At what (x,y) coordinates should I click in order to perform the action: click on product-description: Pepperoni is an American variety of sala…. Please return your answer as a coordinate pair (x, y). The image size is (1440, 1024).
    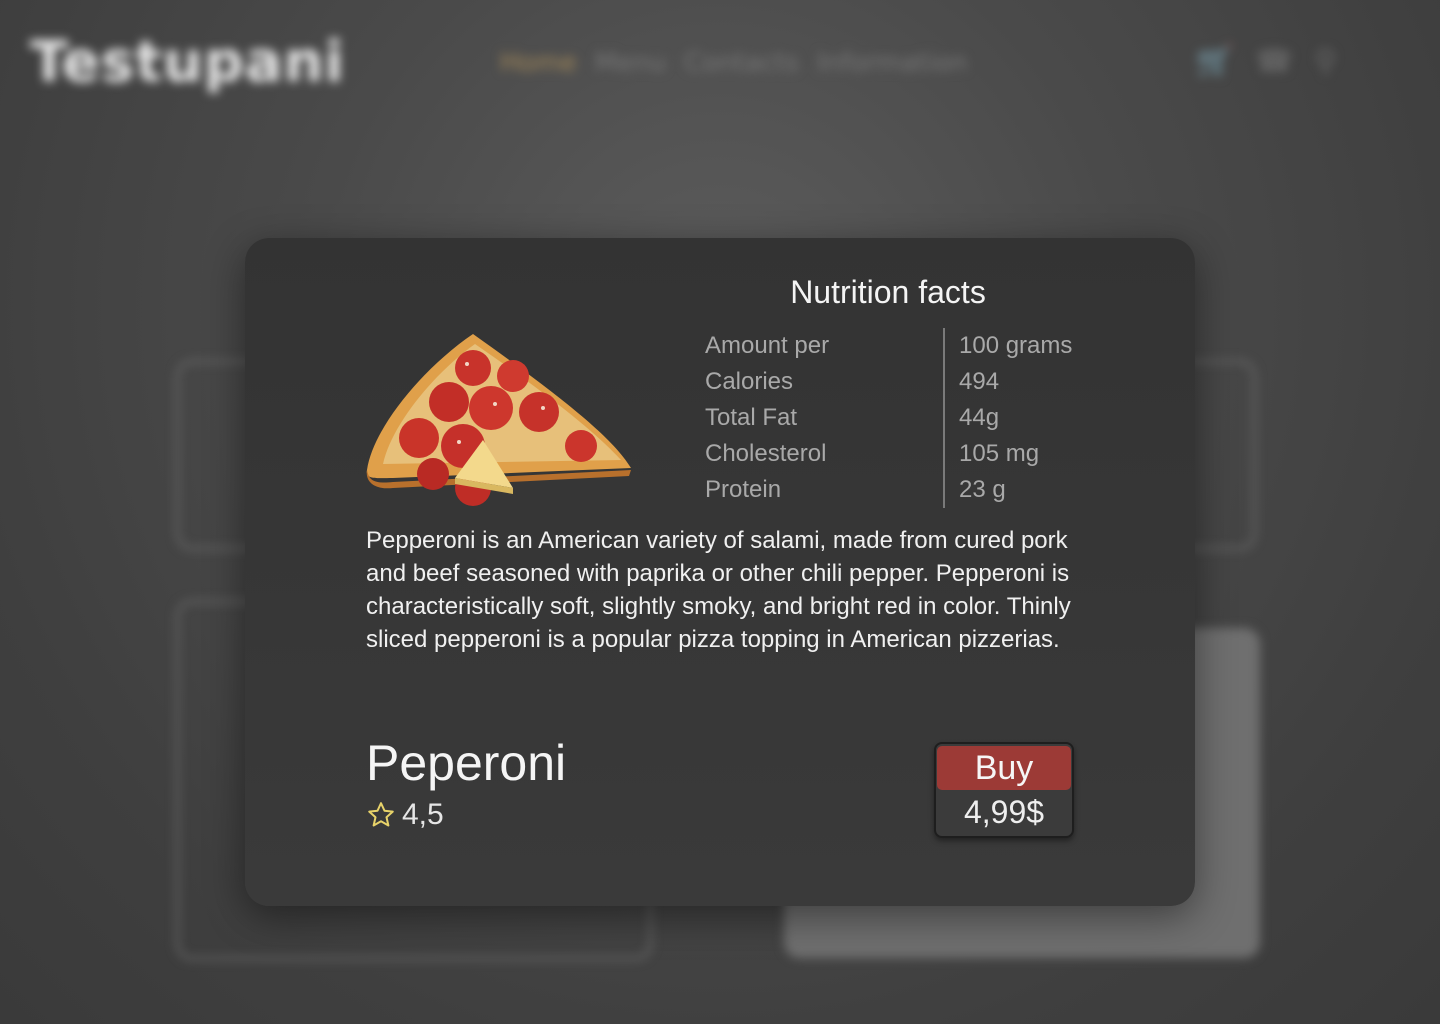
    Looking at the image, I should click on (718, 590).